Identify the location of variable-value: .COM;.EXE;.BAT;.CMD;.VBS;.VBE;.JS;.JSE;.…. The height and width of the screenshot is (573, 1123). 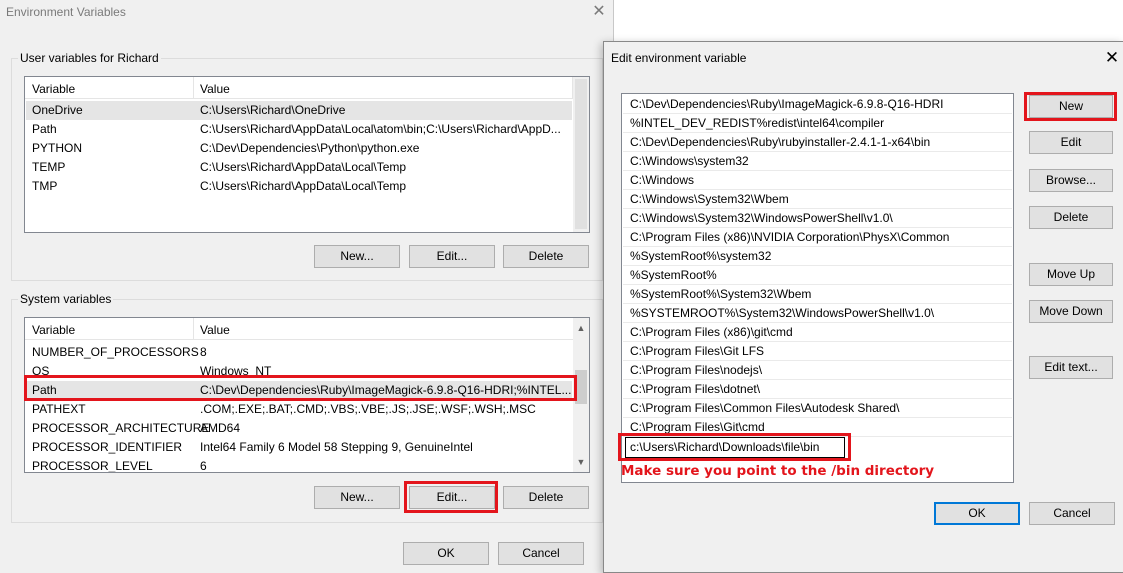
(368, 409).